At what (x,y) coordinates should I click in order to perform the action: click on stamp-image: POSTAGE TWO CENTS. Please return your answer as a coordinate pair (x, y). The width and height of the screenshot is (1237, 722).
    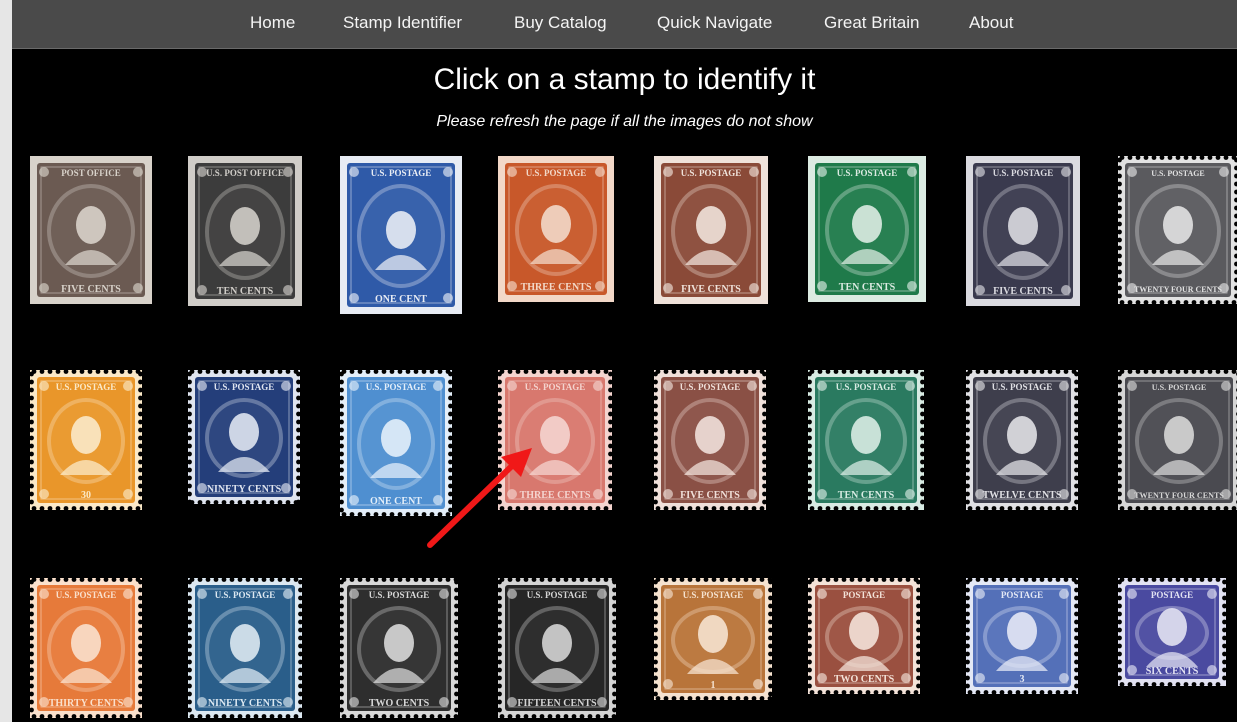
    Looking at the image, I should click on (864, 636).